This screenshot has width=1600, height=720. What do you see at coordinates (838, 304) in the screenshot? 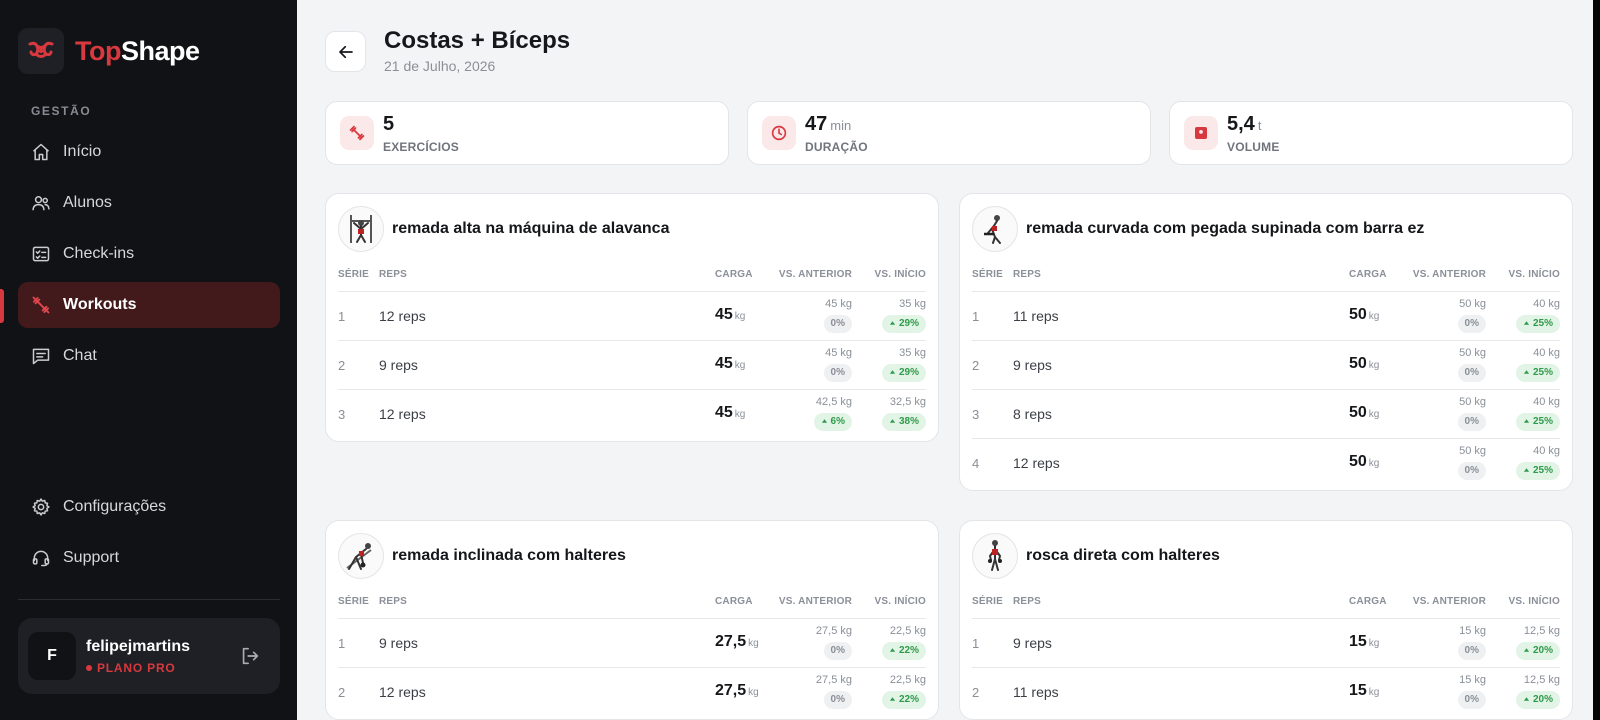
I see `comparison-load: 45 kg` at bounding box center [838, 304].